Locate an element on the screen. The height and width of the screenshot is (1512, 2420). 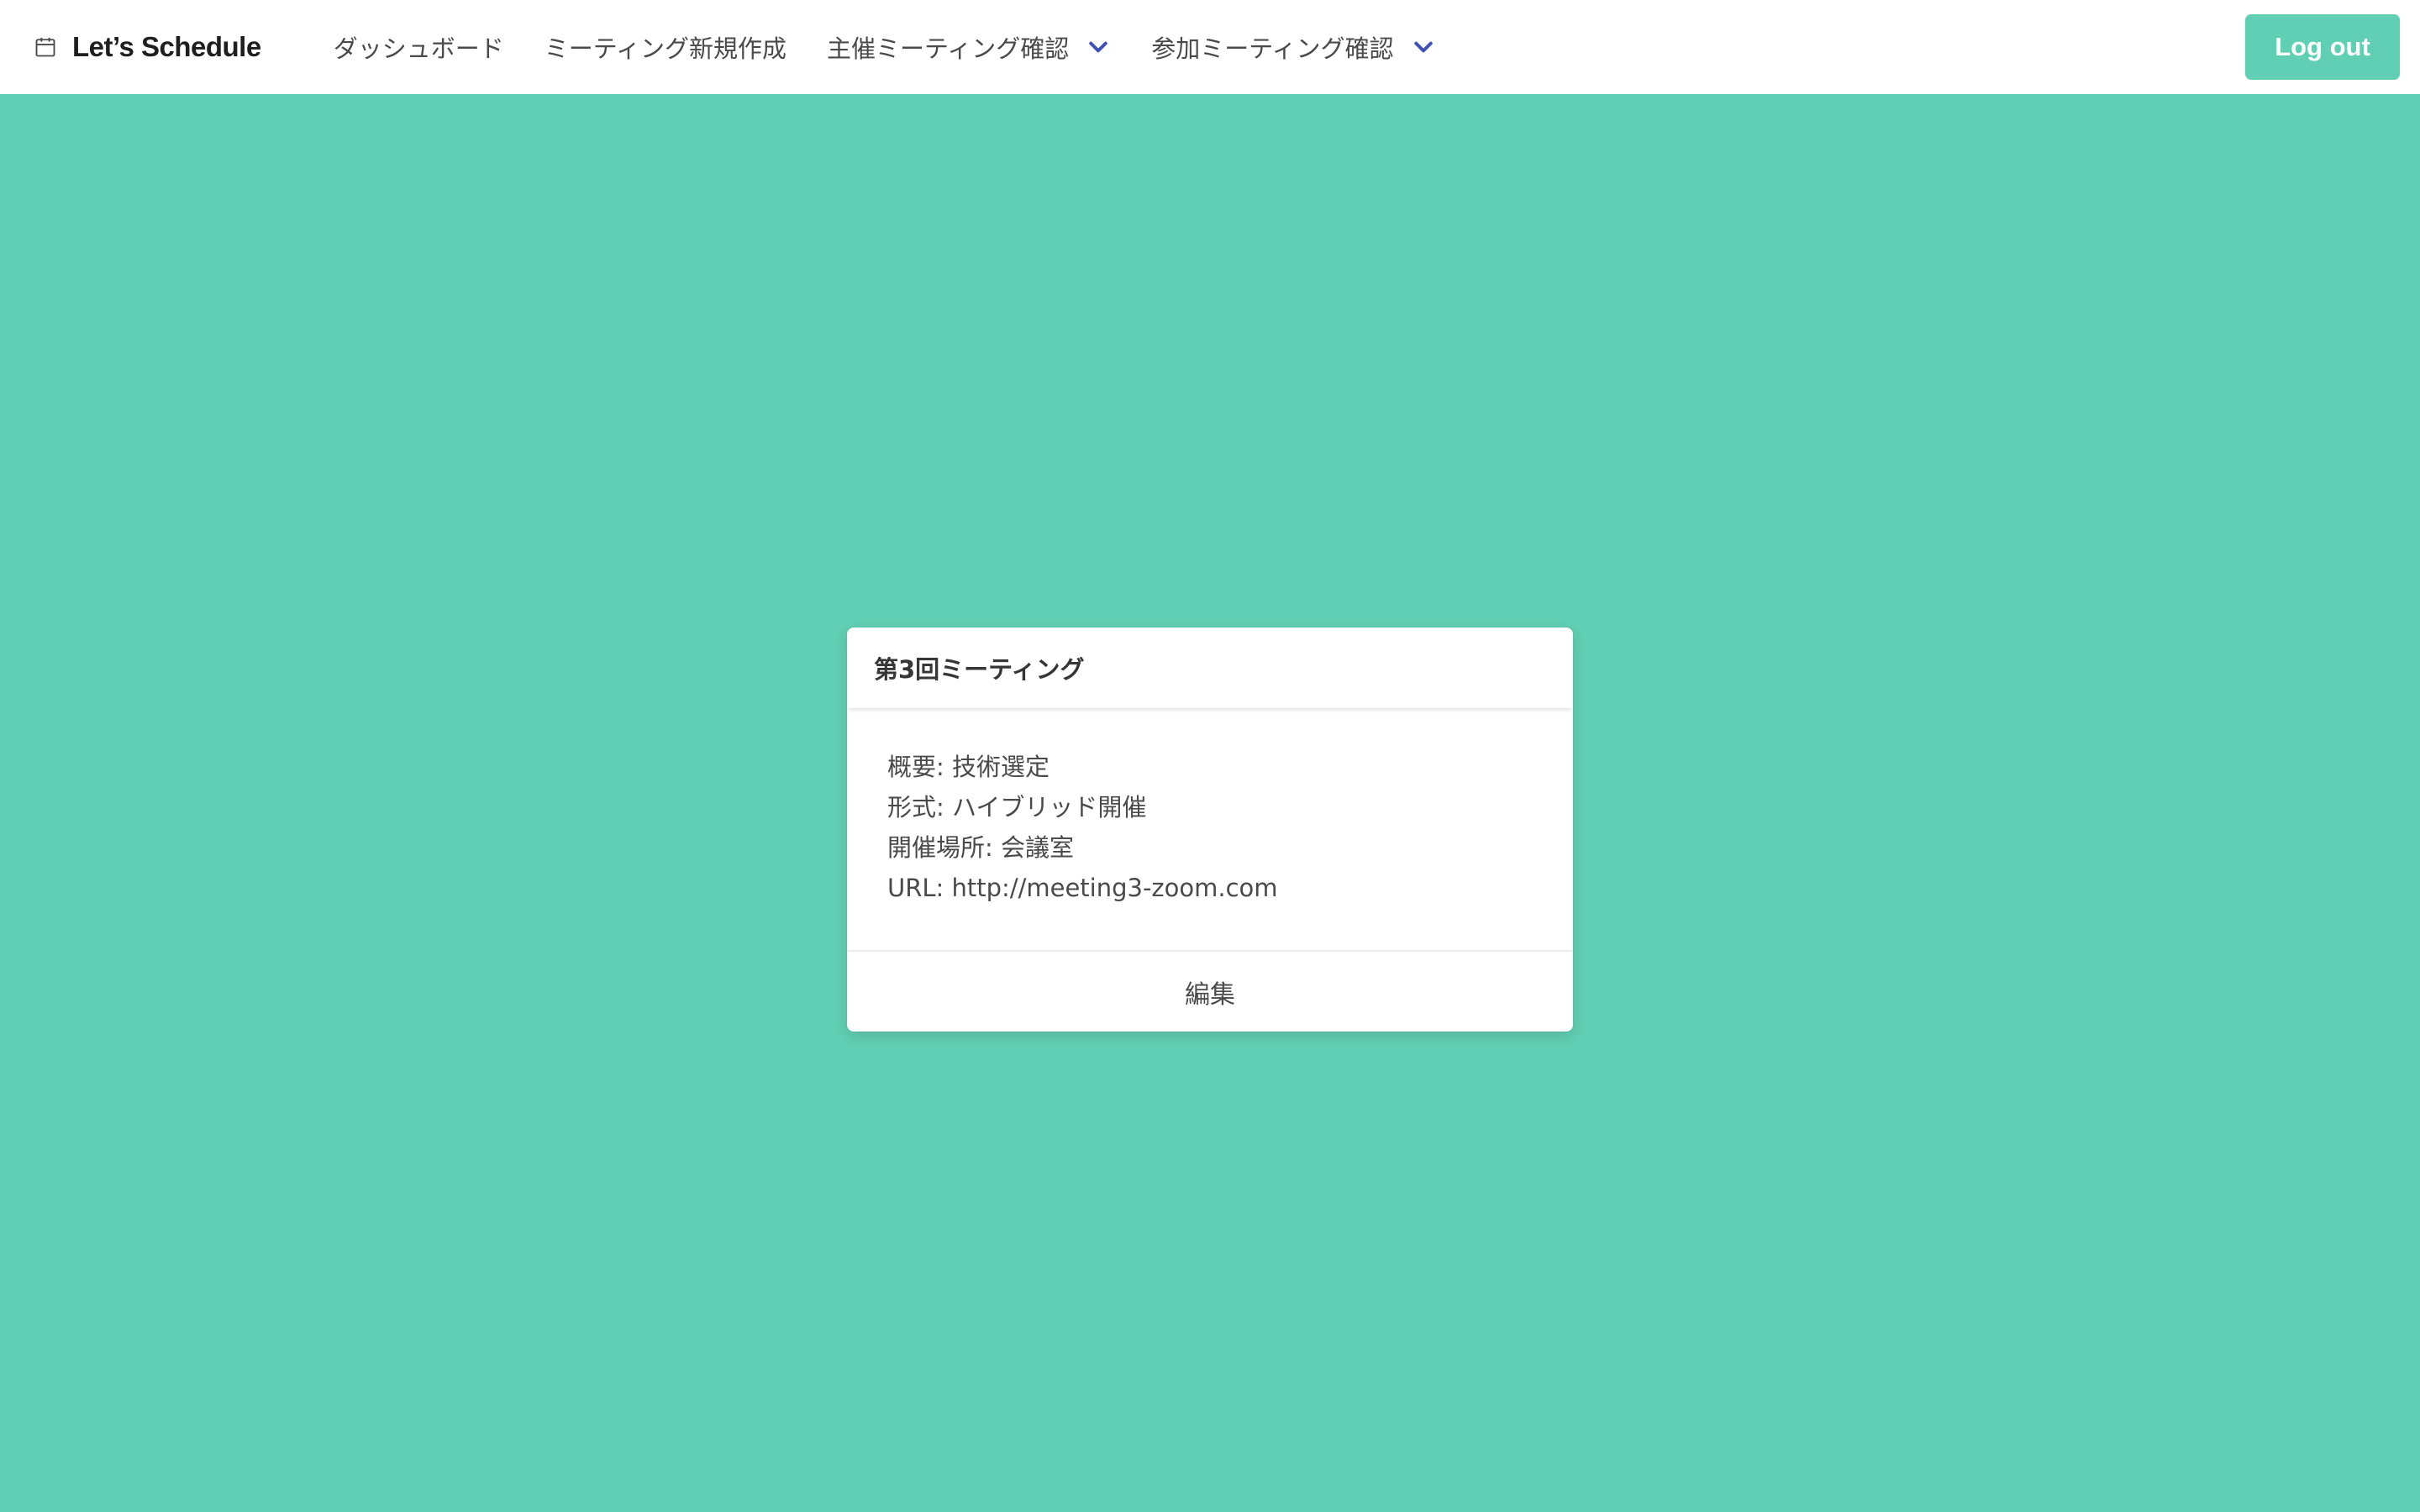
app-title: Let’s Schedule is located at coordinates (166, 46).